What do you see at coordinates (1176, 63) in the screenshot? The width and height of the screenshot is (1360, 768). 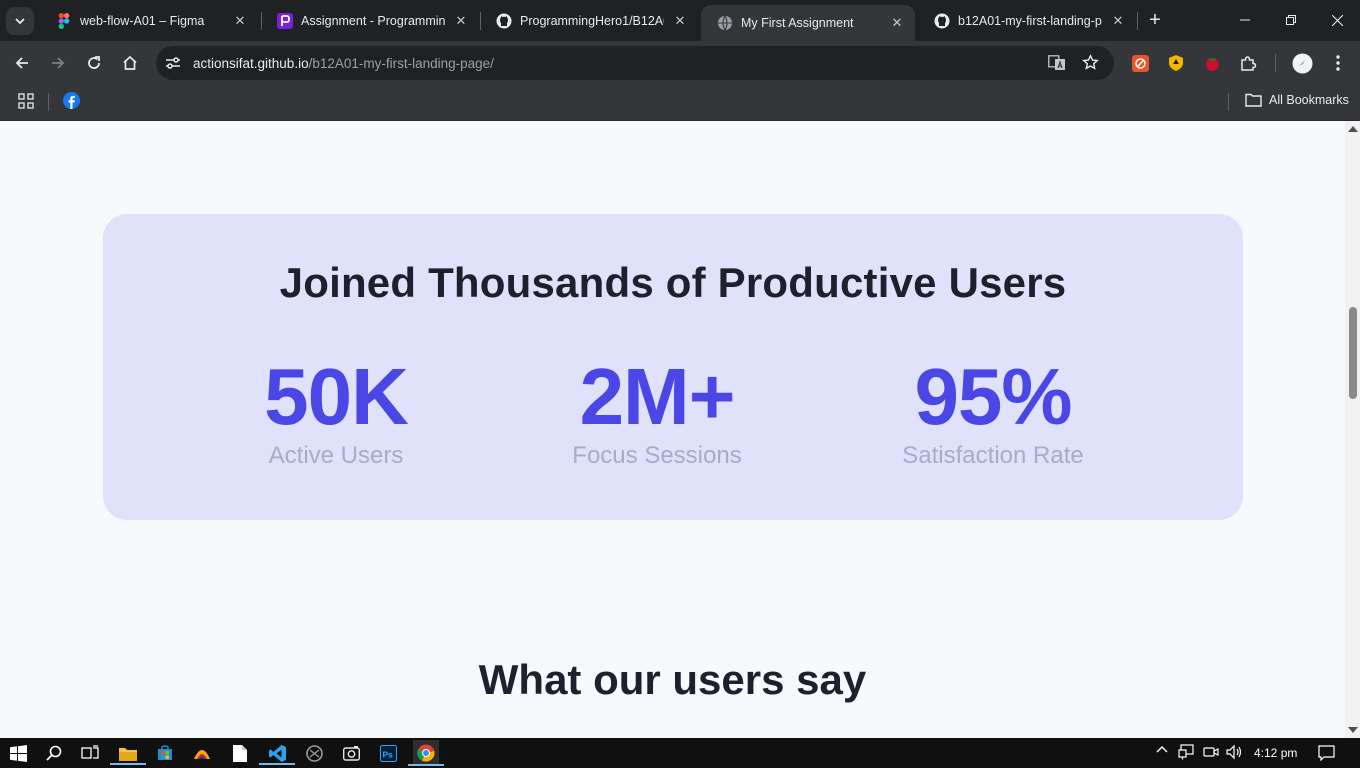 I see `extension-shield-icon` at bounding box center [1176, 63].